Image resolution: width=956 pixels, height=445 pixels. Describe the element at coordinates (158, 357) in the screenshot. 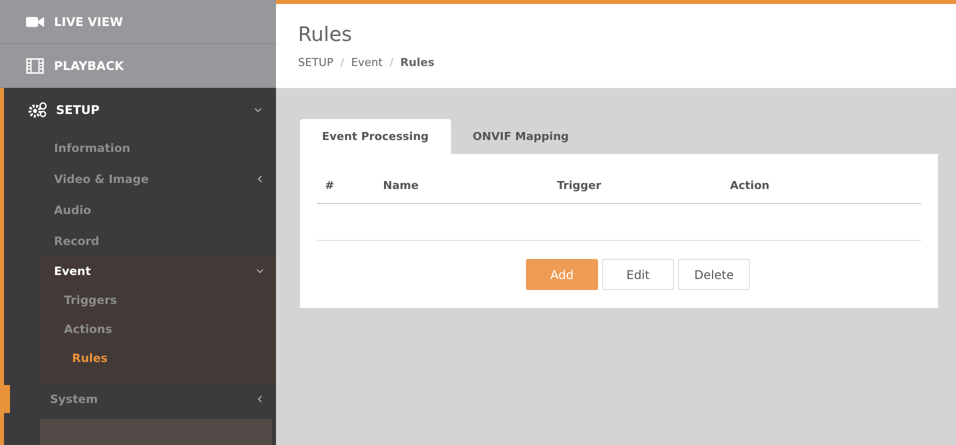

I see `nav-item: Rules` at that location.